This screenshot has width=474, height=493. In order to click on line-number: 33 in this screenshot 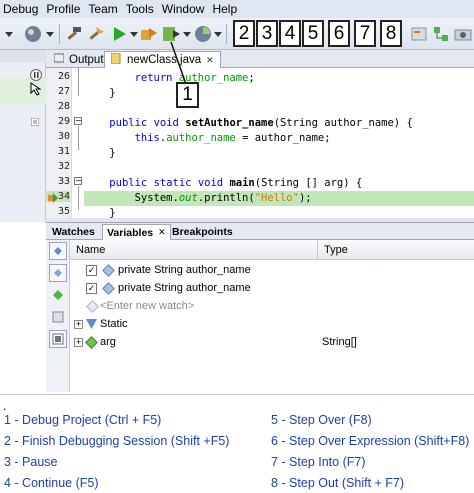, I will do `click(63, 181)`.